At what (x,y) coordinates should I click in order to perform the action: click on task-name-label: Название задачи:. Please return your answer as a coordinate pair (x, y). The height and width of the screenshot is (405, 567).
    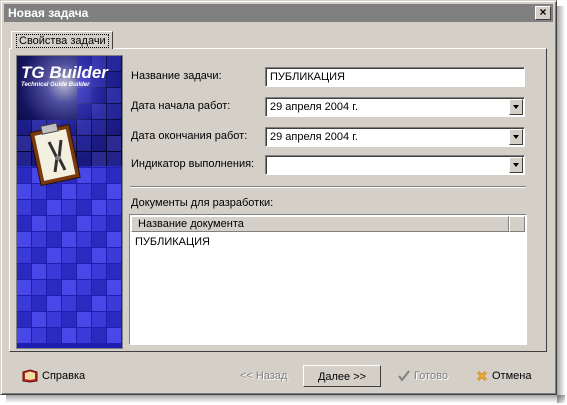
    Looking at the image, I should click on (176, 76).